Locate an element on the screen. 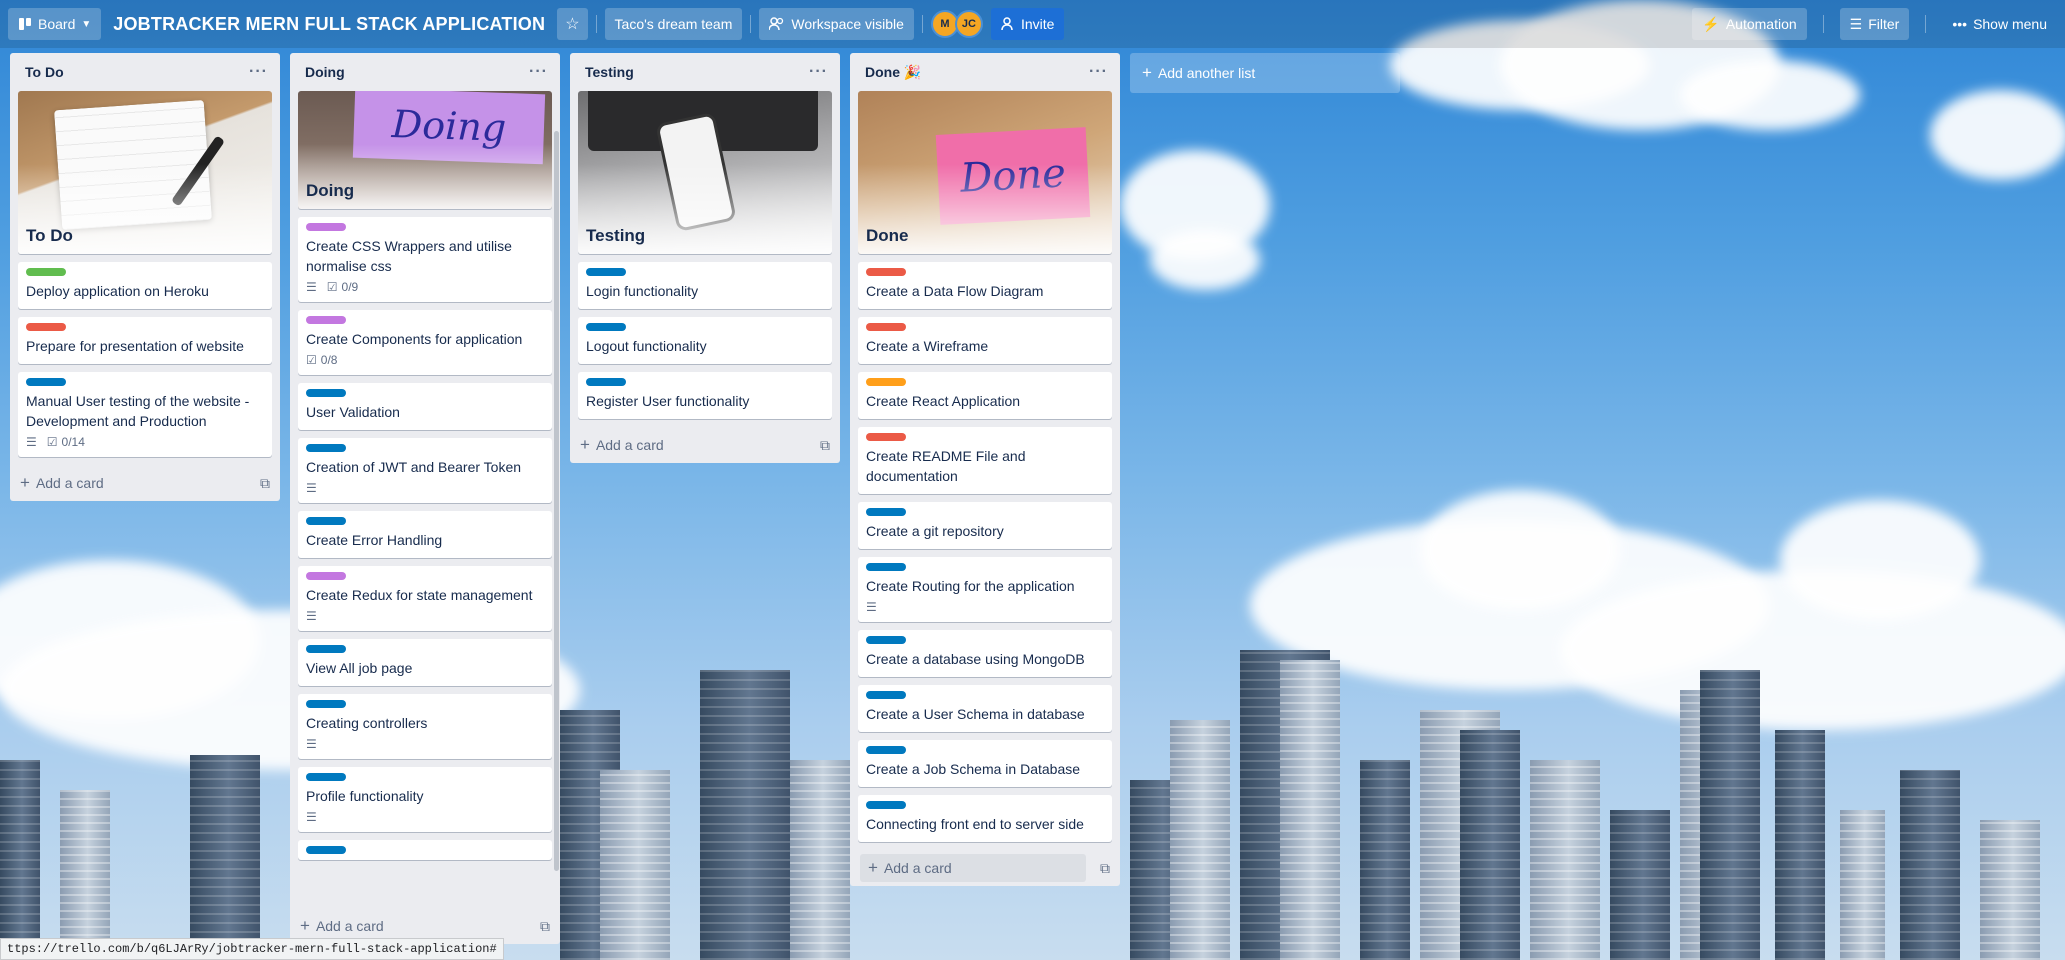 Image resolution: width=2065 pixels, height=960 pixels. description-icon: ☰ is located at coordinates (31, 442).